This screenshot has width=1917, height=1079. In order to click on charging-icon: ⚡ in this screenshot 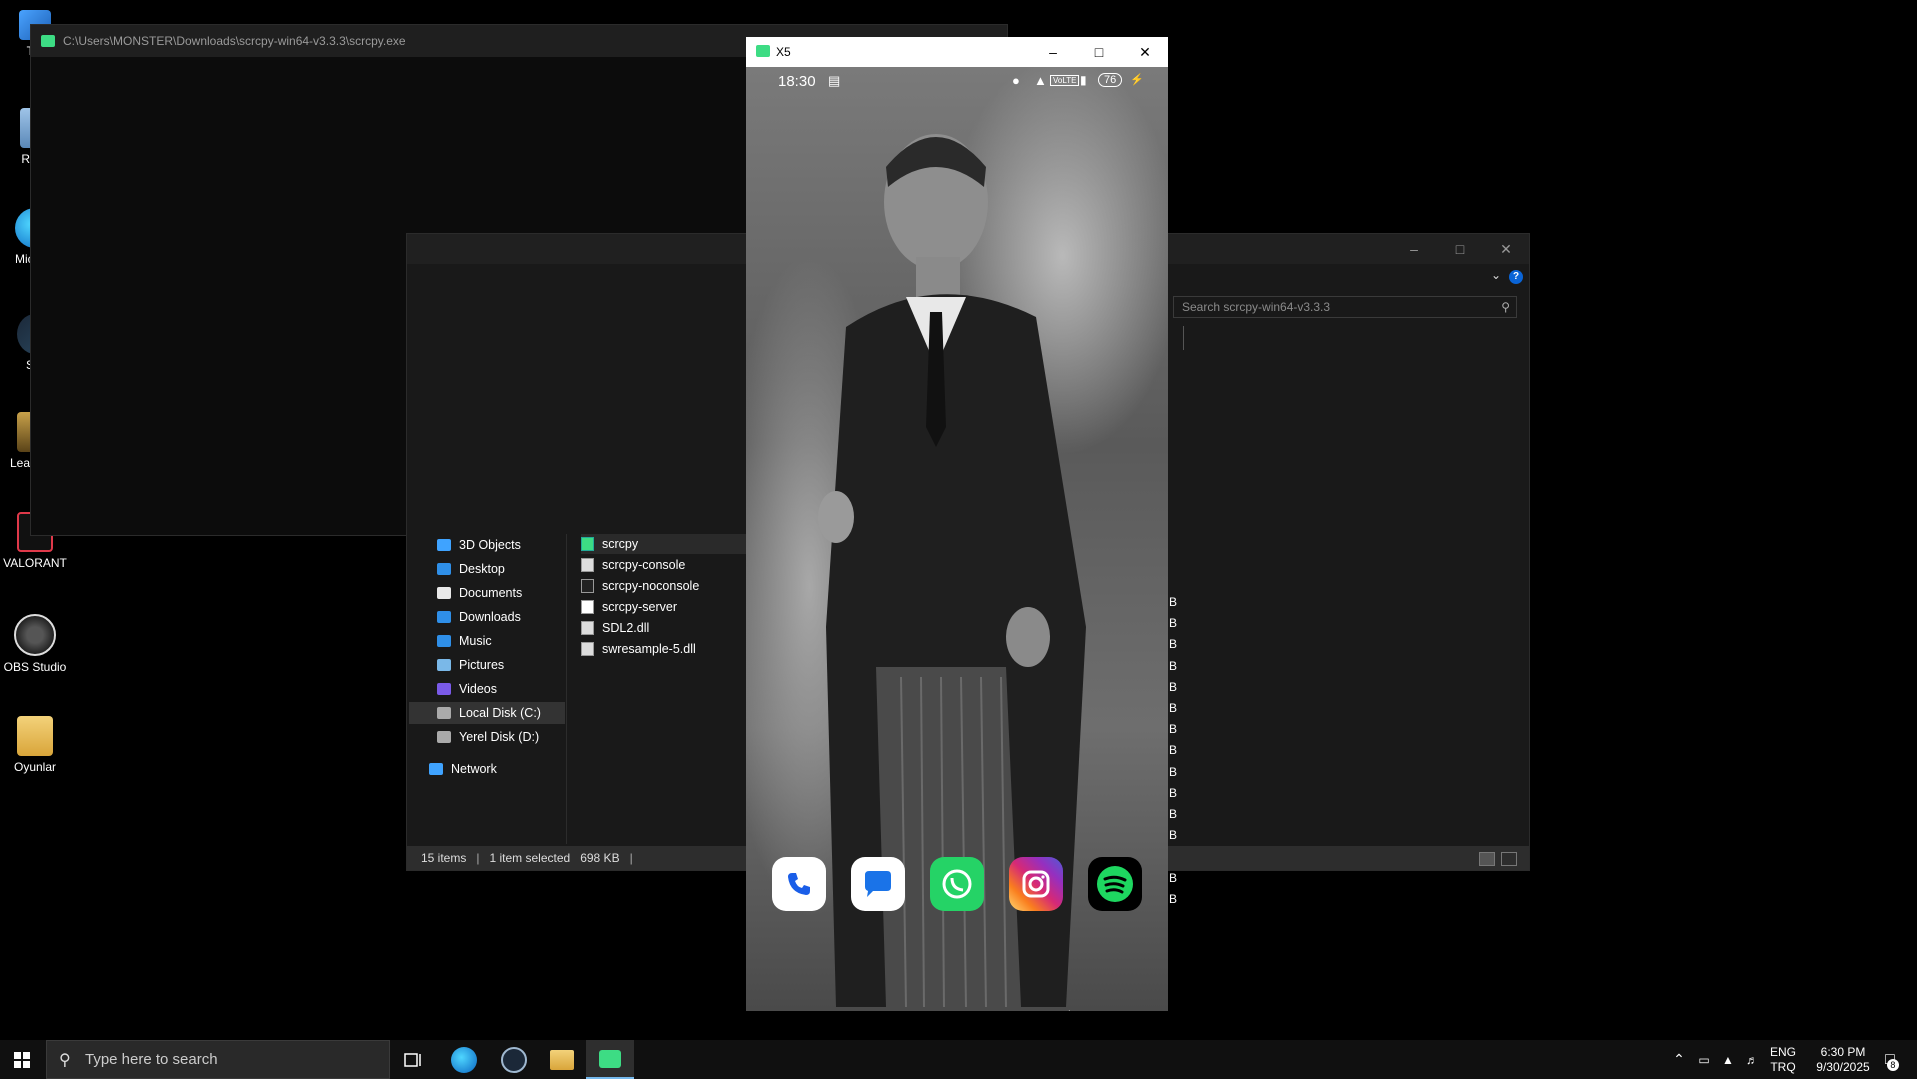, I will do `click(1137, 80)`.